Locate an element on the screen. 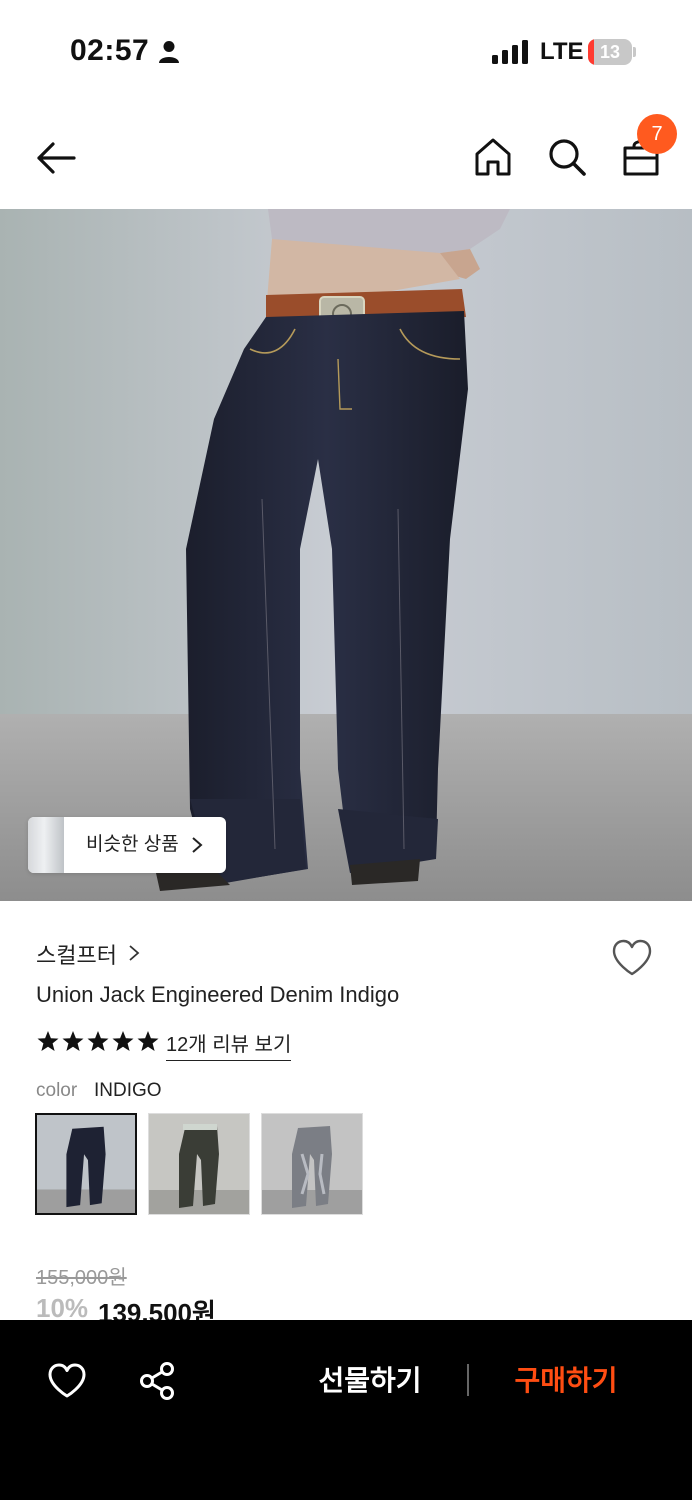 This screenshot has width=692, height=1500. review-link: 12개 리뷰 보기 is located at coordinates (229, 1044).